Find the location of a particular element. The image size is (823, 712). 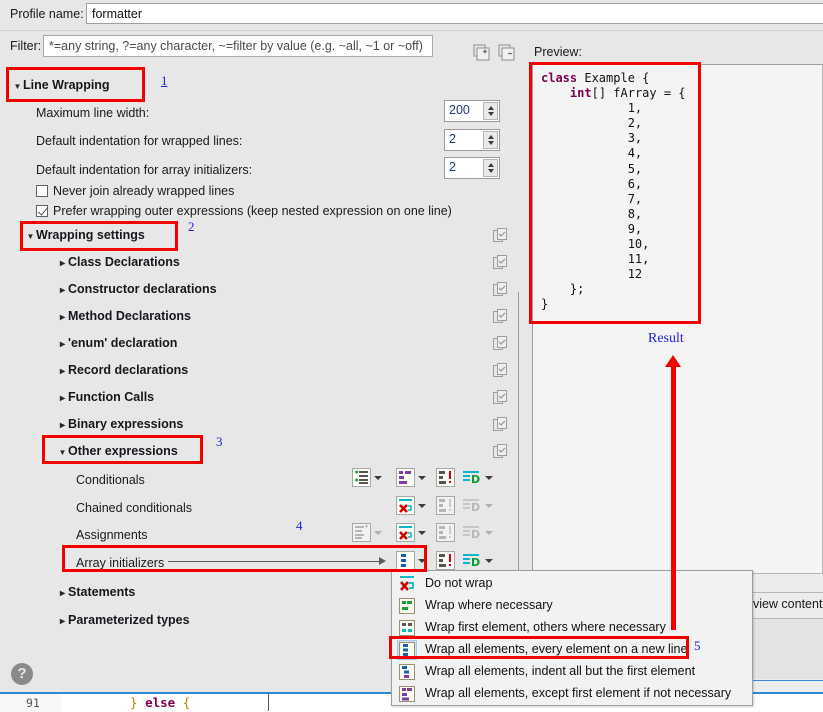

annotation-number-1: 1 is located at coordinates (164, 80).